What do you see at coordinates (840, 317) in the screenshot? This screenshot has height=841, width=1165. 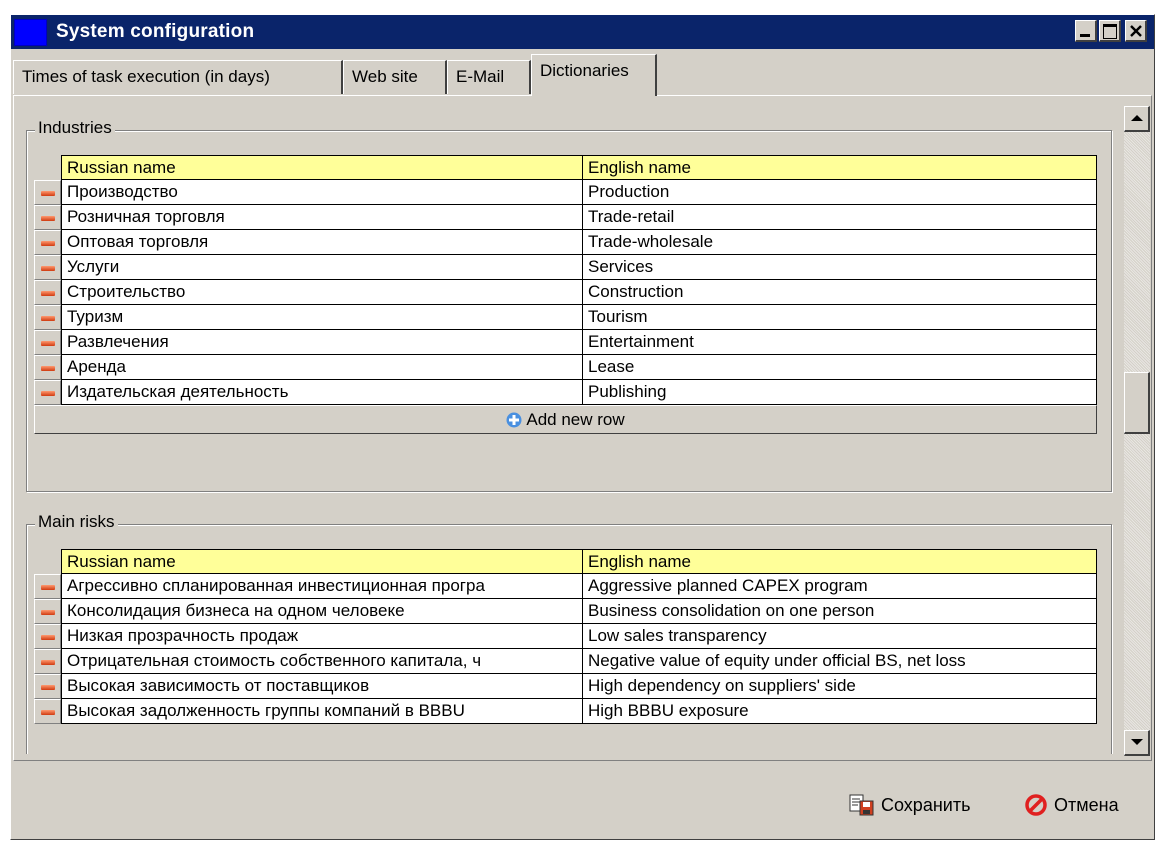 I see `english-name-cell: Tourism` at bounding box center [840, 317].